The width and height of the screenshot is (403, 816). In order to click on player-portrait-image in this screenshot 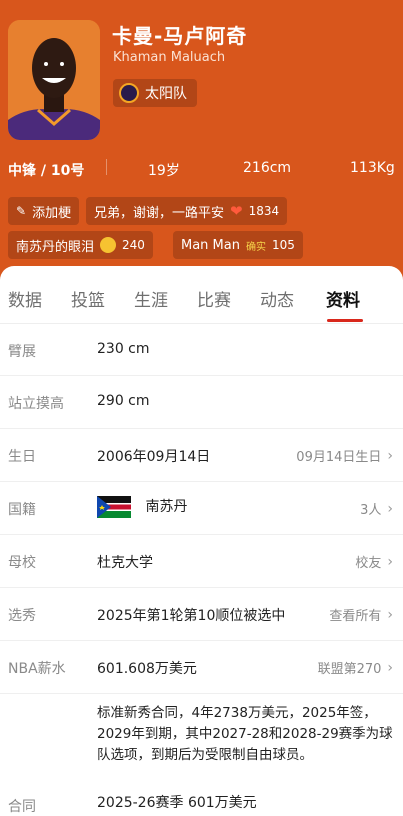, I will do `click(54, 80)`.